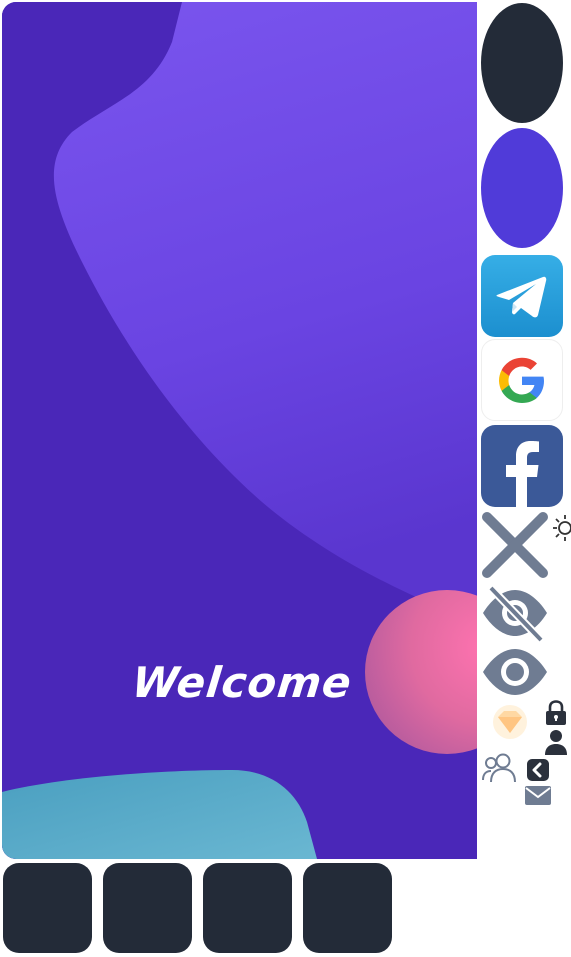 This screenshot has width=571, height=957. I want to click on welcome-heading: Welcome, so click(242, 682).